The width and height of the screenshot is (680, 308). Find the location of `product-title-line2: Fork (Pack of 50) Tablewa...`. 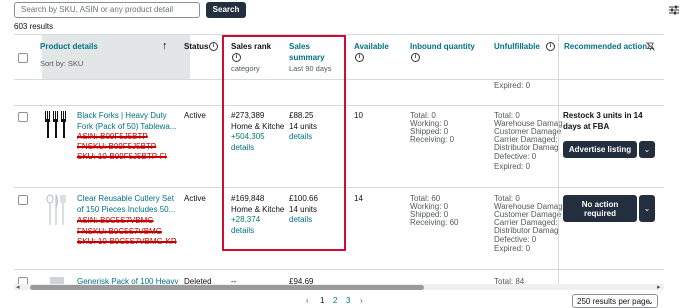

product-title-line2: Fork (Pack of 50) Tablewa... is located at coordinates (126, 127).